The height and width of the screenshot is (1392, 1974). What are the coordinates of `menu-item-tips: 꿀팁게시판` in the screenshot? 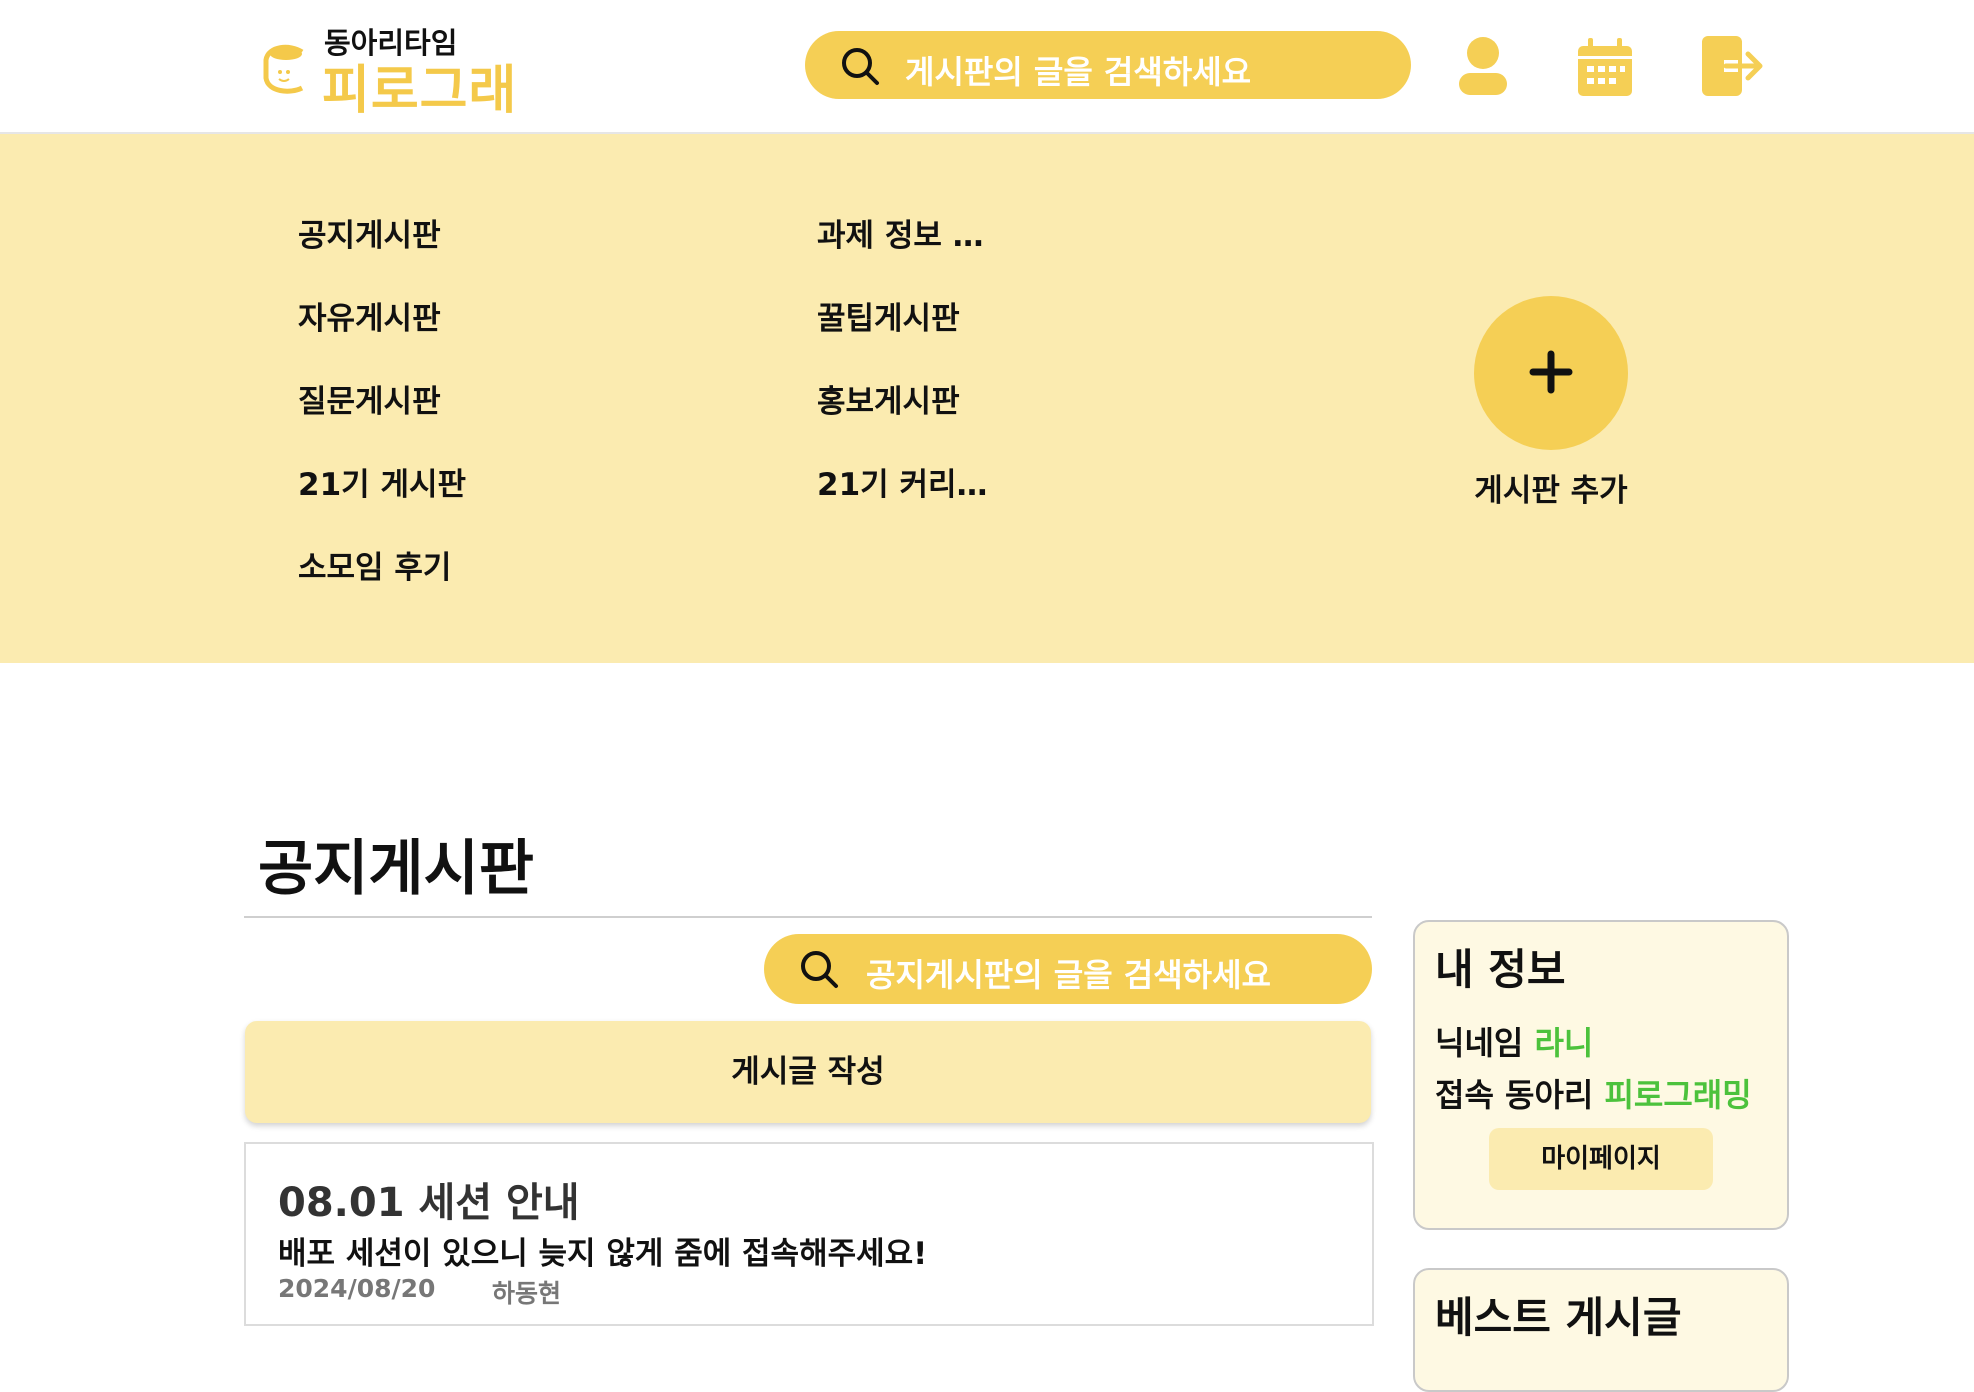 It's located at (888, 315).